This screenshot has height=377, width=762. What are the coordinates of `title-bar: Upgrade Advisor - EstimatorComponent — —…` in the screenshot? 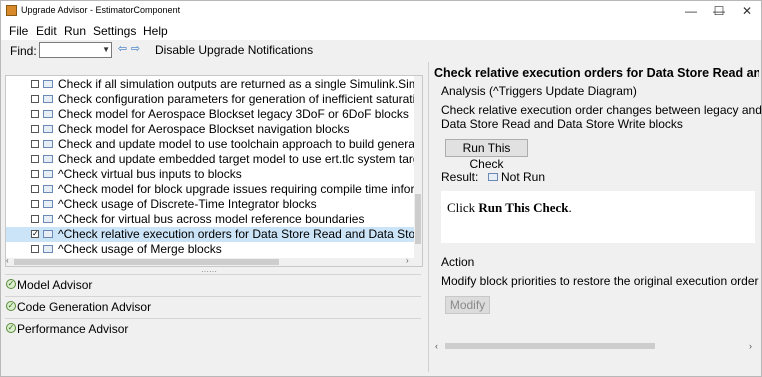 It's located at (381, 11).